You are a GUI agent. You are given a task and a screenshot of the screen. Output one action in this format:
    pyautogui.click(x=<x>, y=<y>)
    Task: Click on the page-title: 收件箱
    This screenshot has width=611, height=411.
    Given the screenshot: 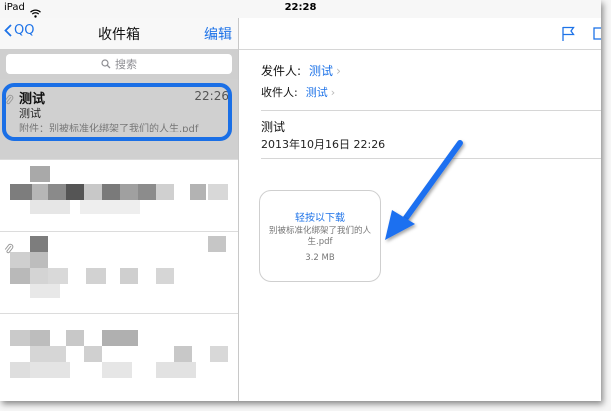 What is the action you would take?
    pyautogui.click(x=119, y=35)
    